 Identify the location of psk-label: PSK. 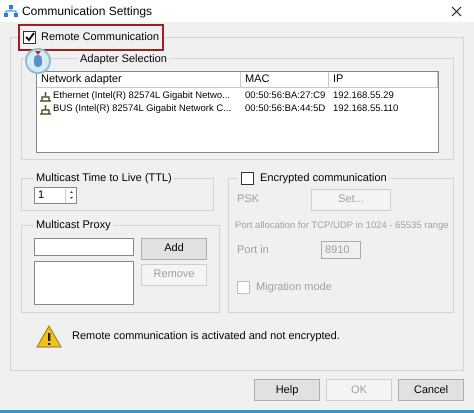
(248, 200).